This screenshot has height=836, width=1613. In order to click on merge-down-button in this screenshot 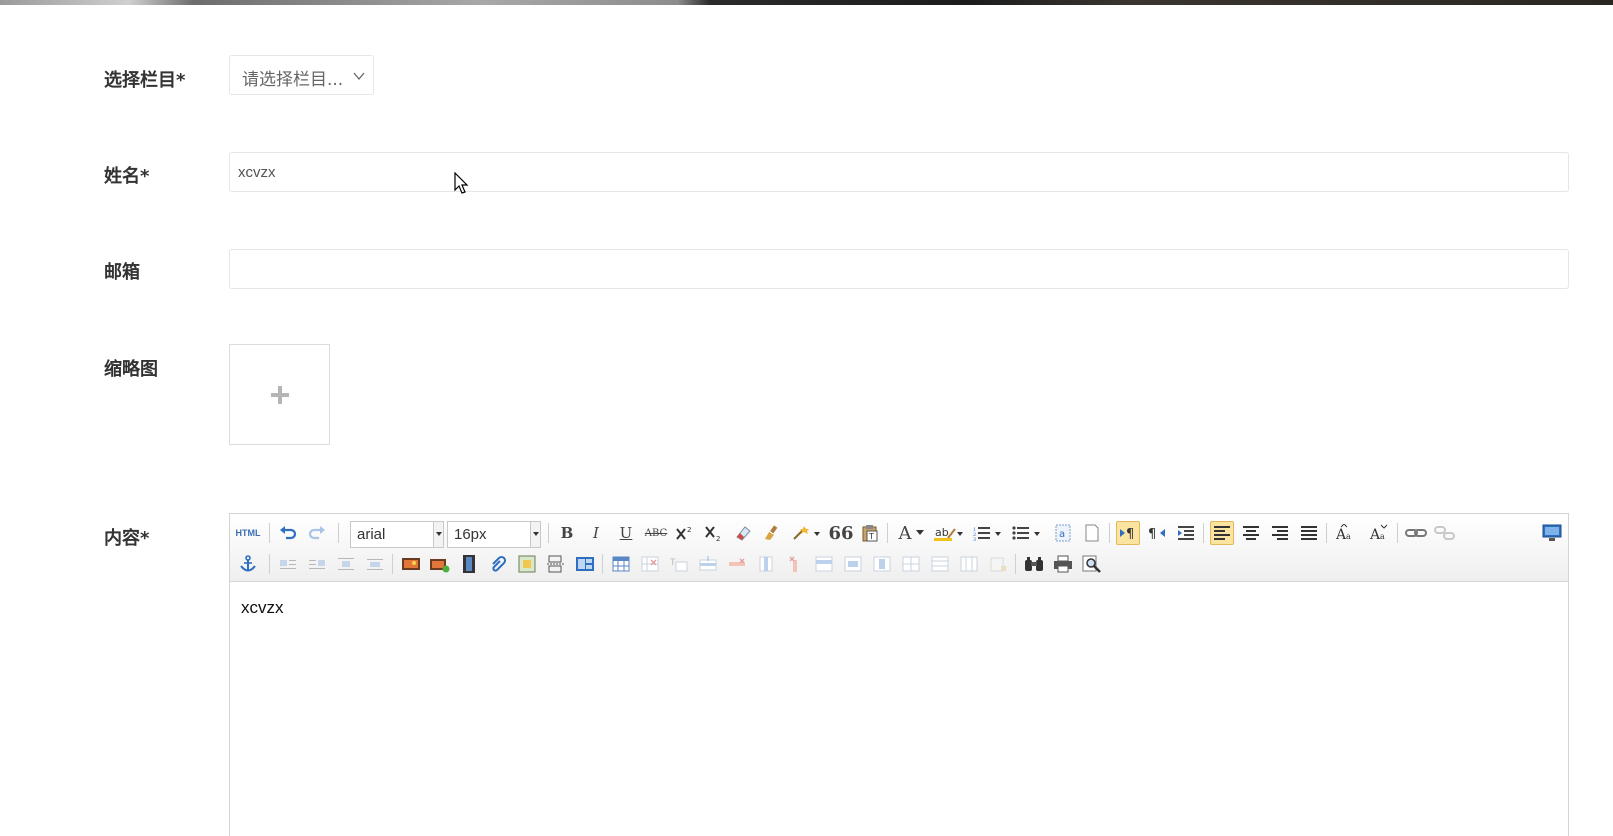, I will do `click(882, 564)`.